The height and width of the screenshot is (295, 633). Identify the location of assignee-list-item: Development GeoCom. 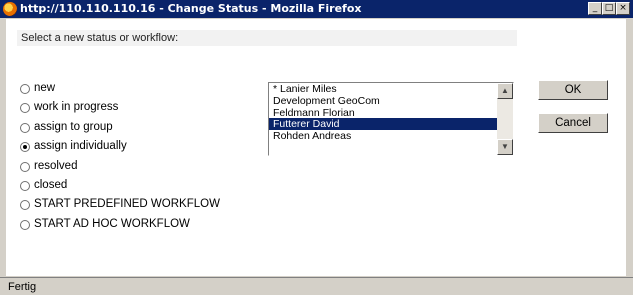
(391, 101).